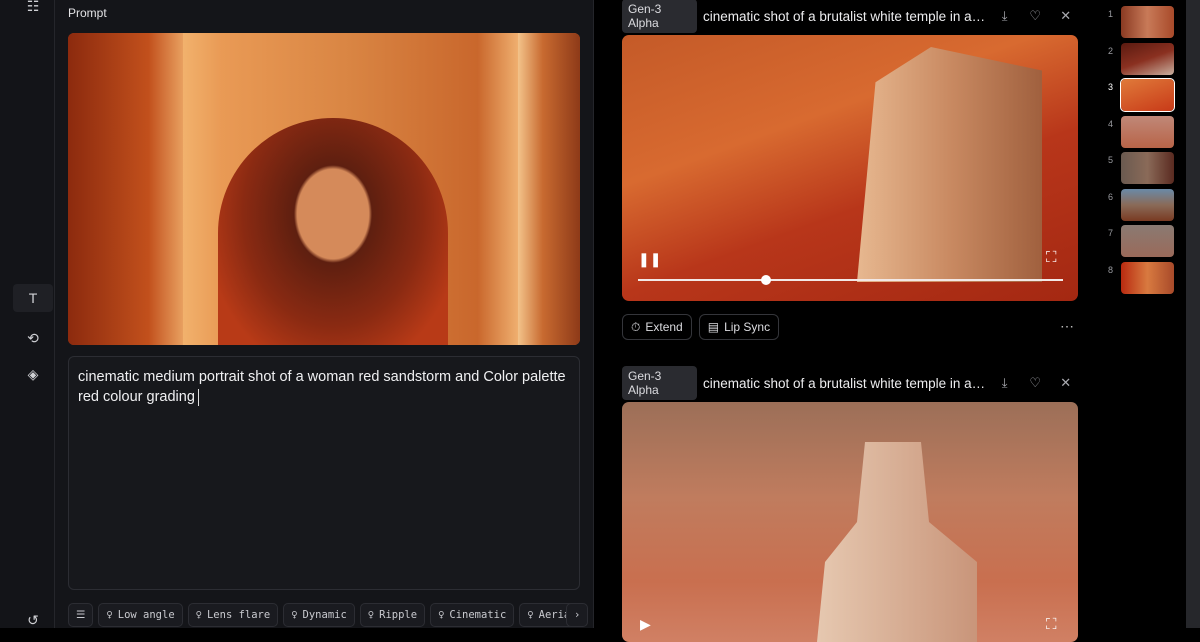 The image size is (1200, 642). What do you see at coordinates (33, 374) in the screenshot?
I see `layers-icon: ◈` at bounding box center [33, 374].